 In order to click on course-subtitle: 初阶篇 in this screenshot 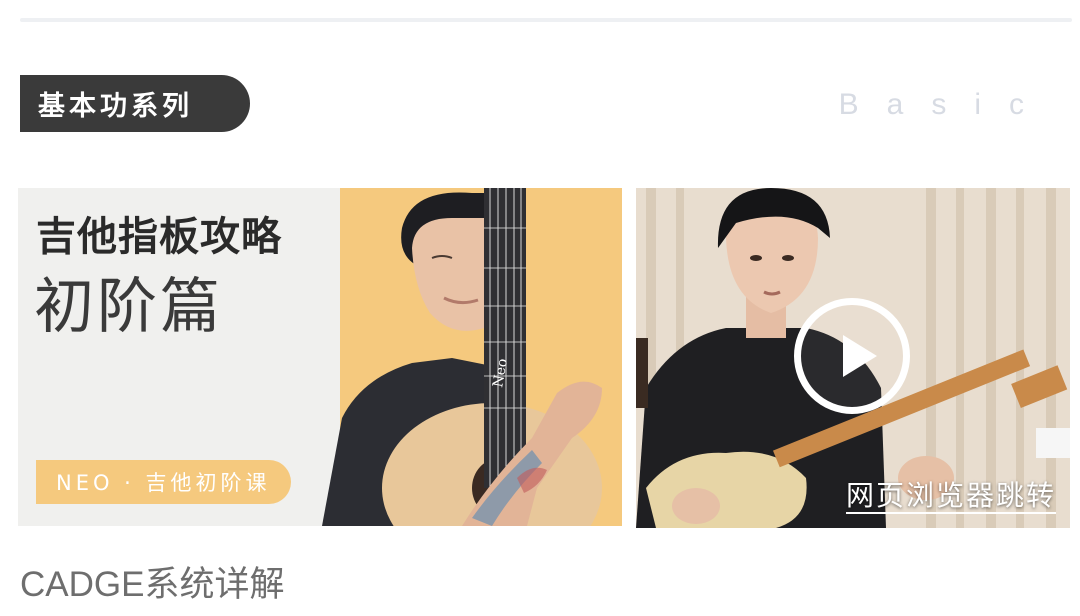, I will do `click(128, 307)`.